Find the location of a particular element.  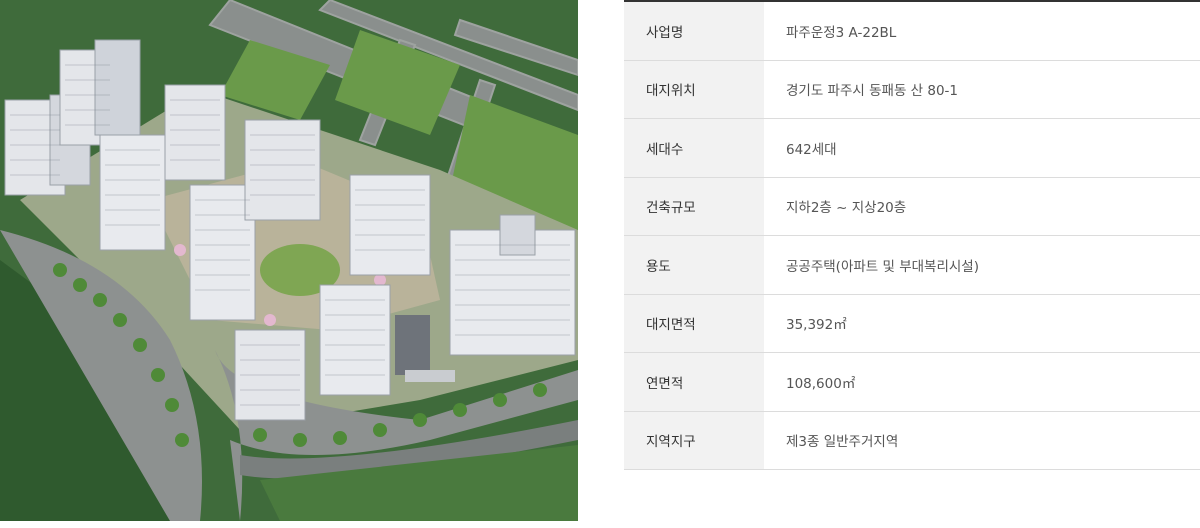

row-value-floor-area: 108,600㎡ is located at coordinates (821, 383).